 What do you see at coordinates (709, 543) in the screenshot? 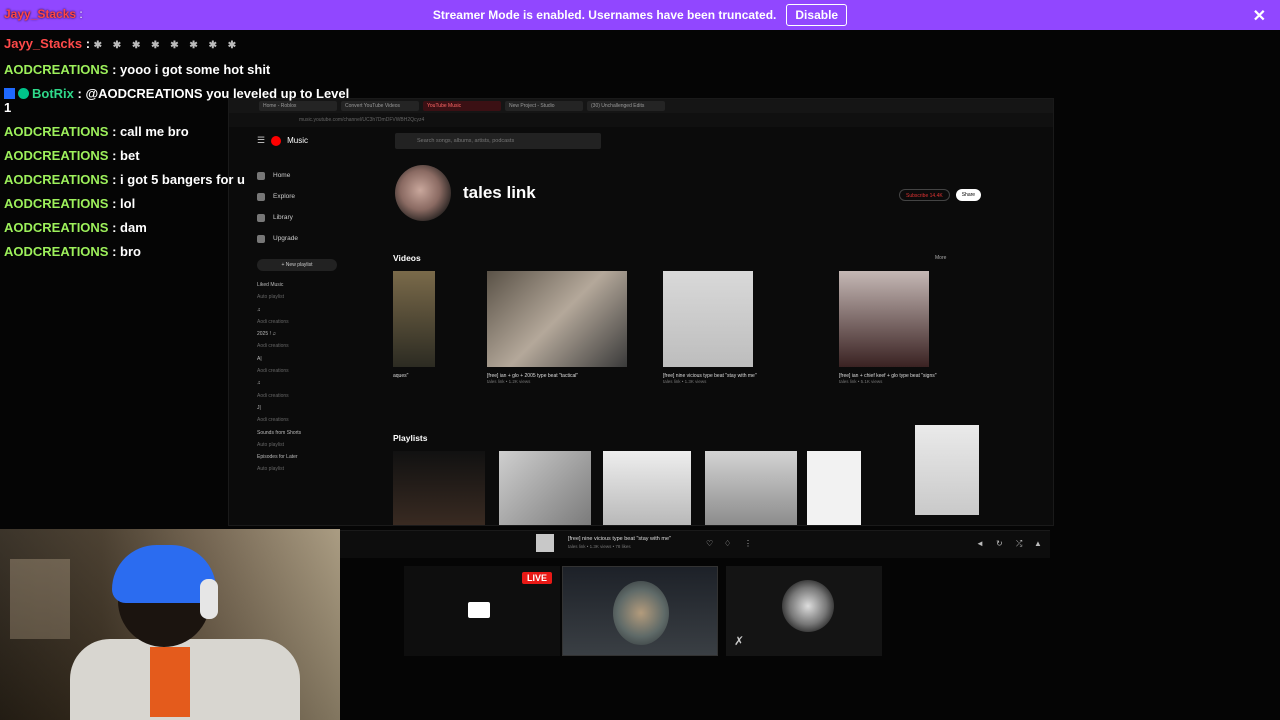
I see `dislike-icon: ♡` at bounding box center [709, 543].